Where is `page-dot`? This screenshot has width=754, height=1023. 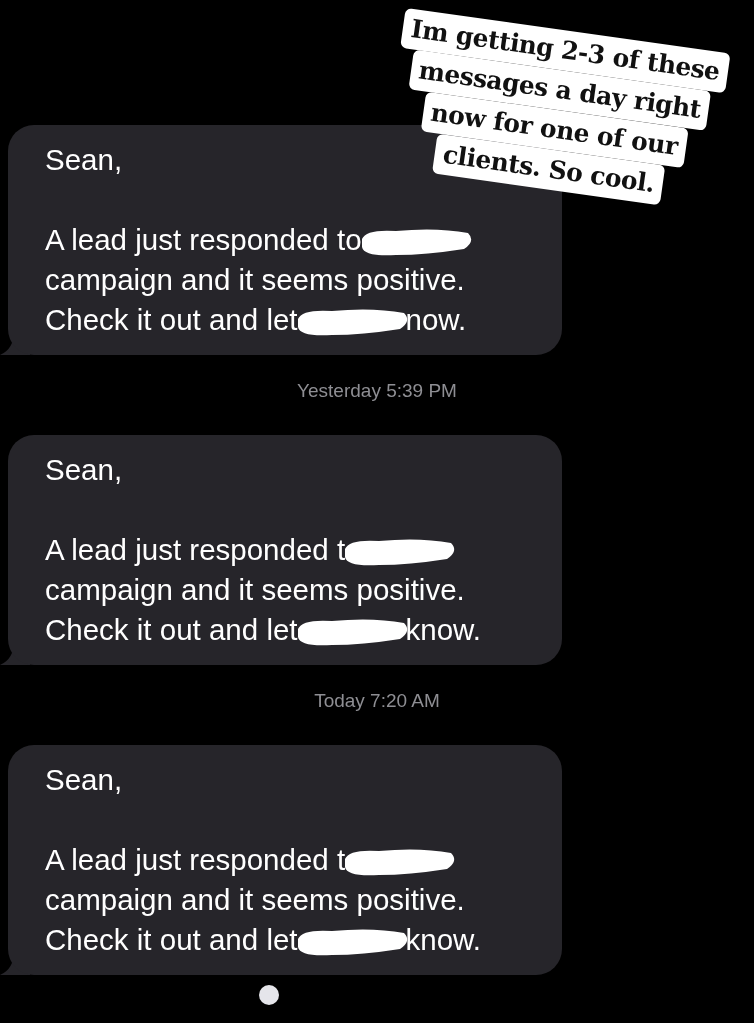 page-dot is located at coordinates (269, 995).